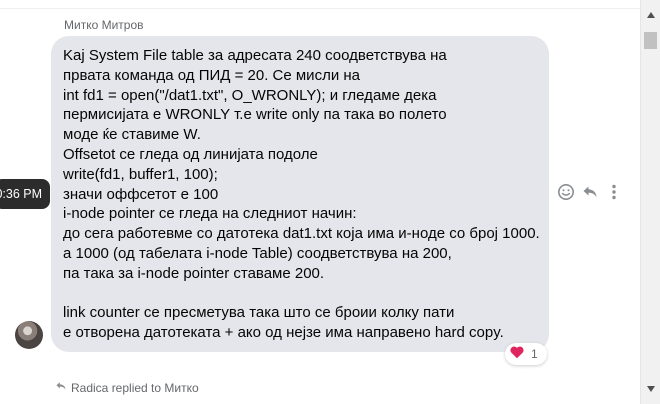 This screenshot has width=660, height=404. Describe the element at coordinates (104, 25) in the screenshot. I see `sender-name: Митко Митров` at that location.